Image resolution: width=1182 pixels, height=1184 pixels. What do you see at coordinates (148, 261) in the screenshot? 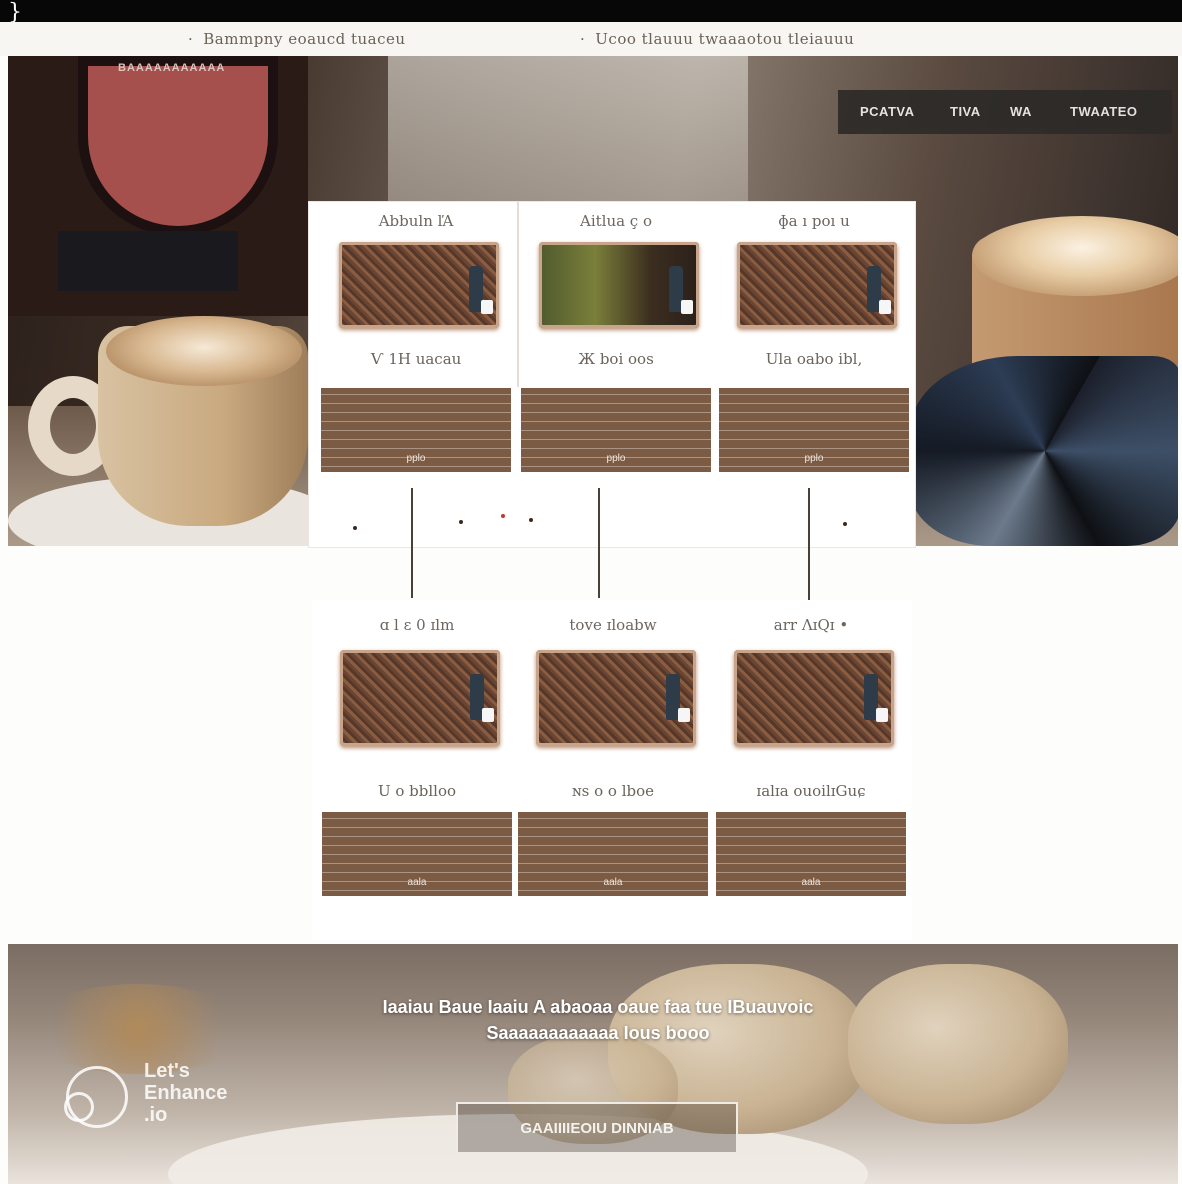
I see `shelf` at bounding box center [148, 261].